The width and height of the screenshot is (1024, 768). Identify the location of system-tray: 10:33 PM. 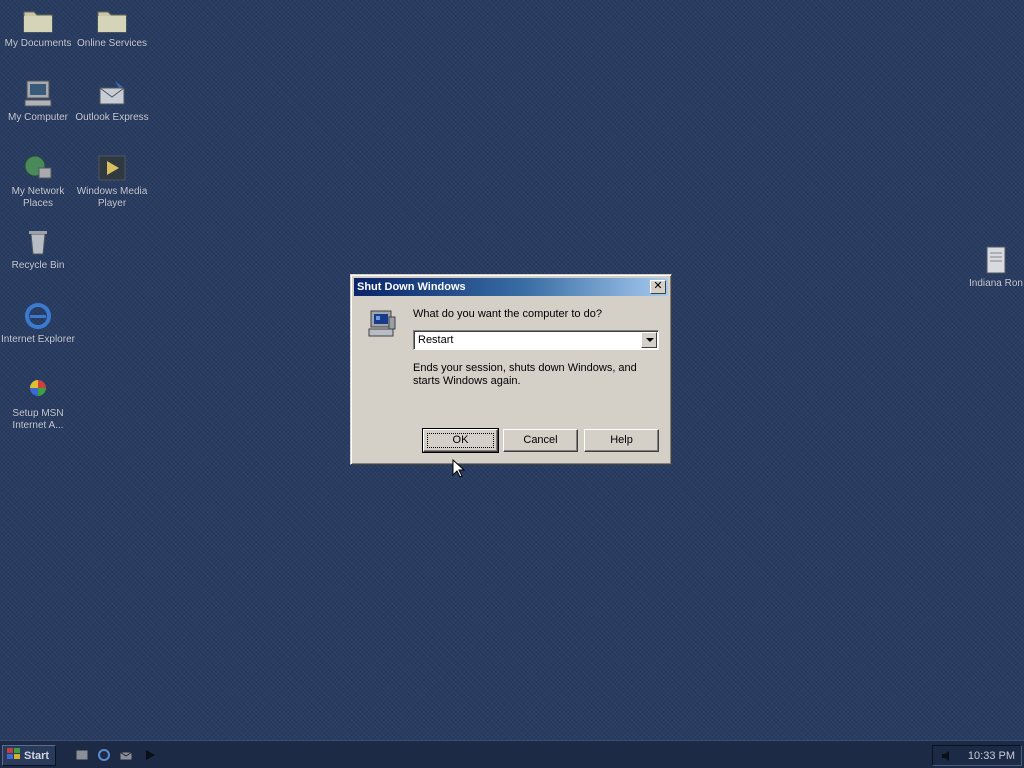
(977, 755).